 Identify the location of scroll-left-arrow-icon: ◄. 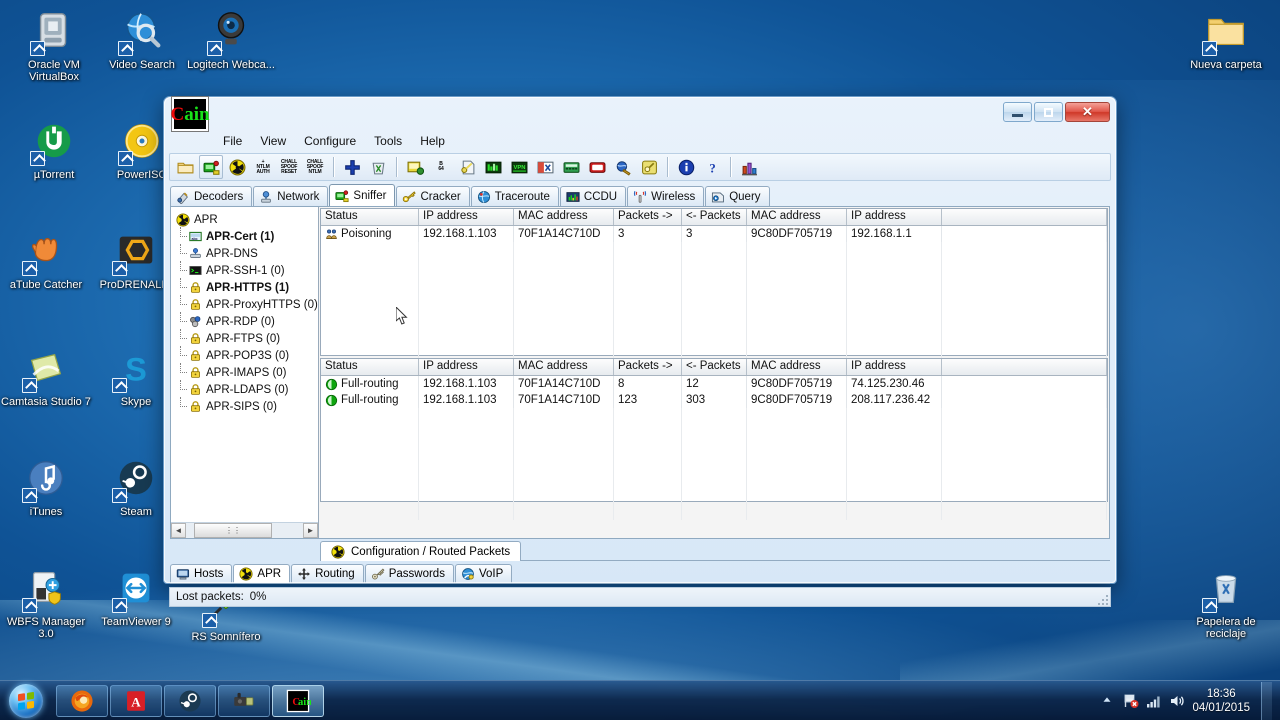
(178, 530).